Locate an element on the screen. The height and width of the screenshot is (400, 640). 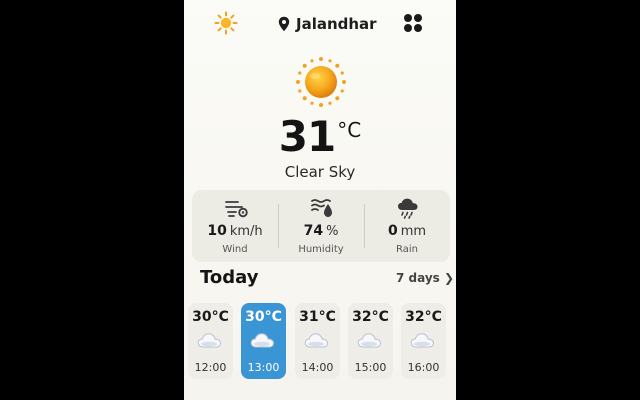
stat-value: 10 km/h is located at coordinates (235, 231).